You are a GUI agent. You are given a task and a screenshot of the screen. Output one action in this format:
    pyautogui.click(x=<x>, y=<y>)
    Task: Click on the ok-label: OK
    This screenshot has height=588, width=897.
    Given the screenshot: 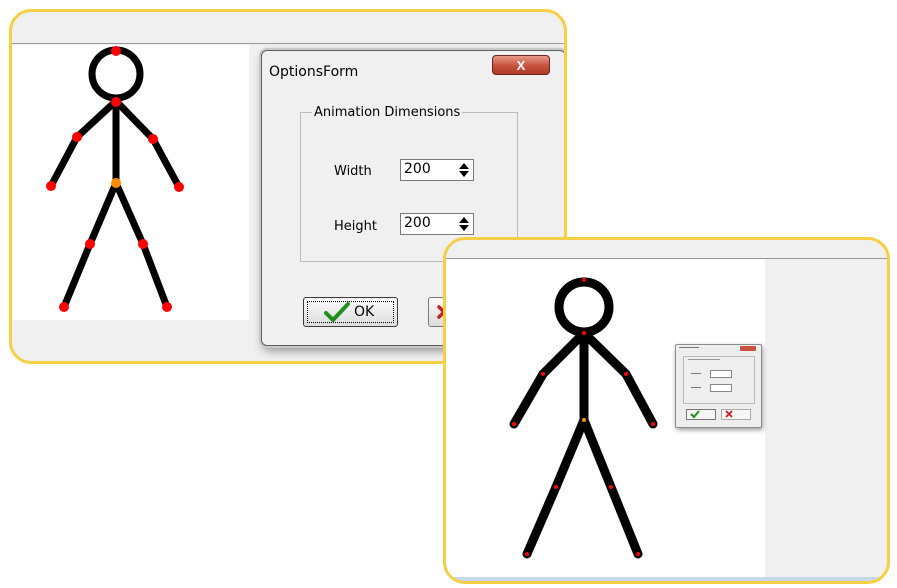 What is the action you would take?
    pyautogui.click(x=364, y=312)
    